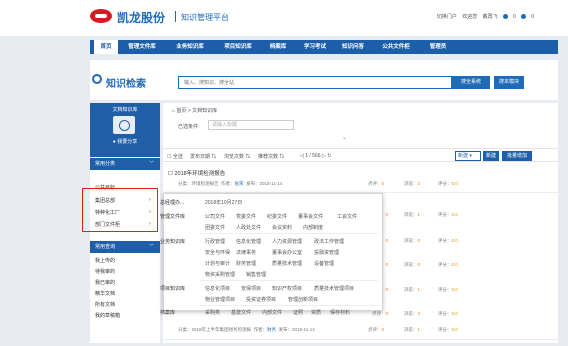  What do you see at coordinates (175, 156) in the screenshot?
I see `select-all-checkbox: ☐ 全选` at bounding box center [175, 156].